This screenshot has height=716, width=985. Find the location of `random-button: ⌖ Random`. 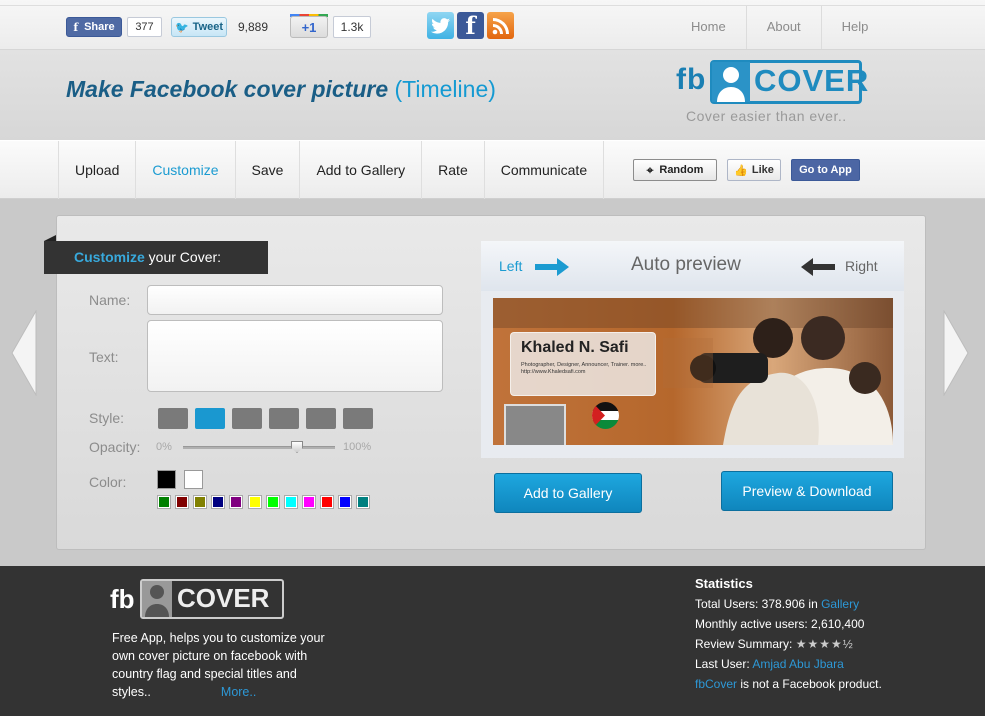

random-button: ⌖ Random is located at coordinates (675, 170).